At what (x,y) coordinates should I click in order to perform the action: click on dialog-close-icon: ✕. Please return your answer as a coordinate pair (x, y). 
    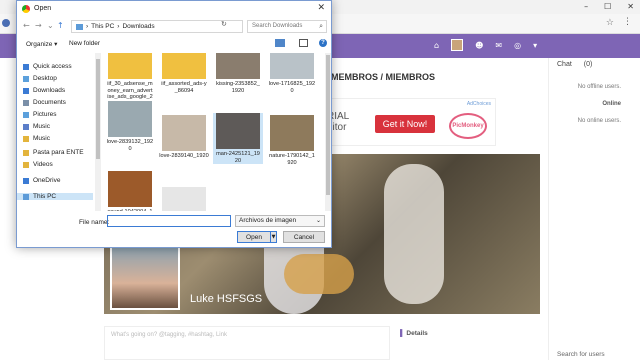
    Looking at the image, I should click on (321, 8).